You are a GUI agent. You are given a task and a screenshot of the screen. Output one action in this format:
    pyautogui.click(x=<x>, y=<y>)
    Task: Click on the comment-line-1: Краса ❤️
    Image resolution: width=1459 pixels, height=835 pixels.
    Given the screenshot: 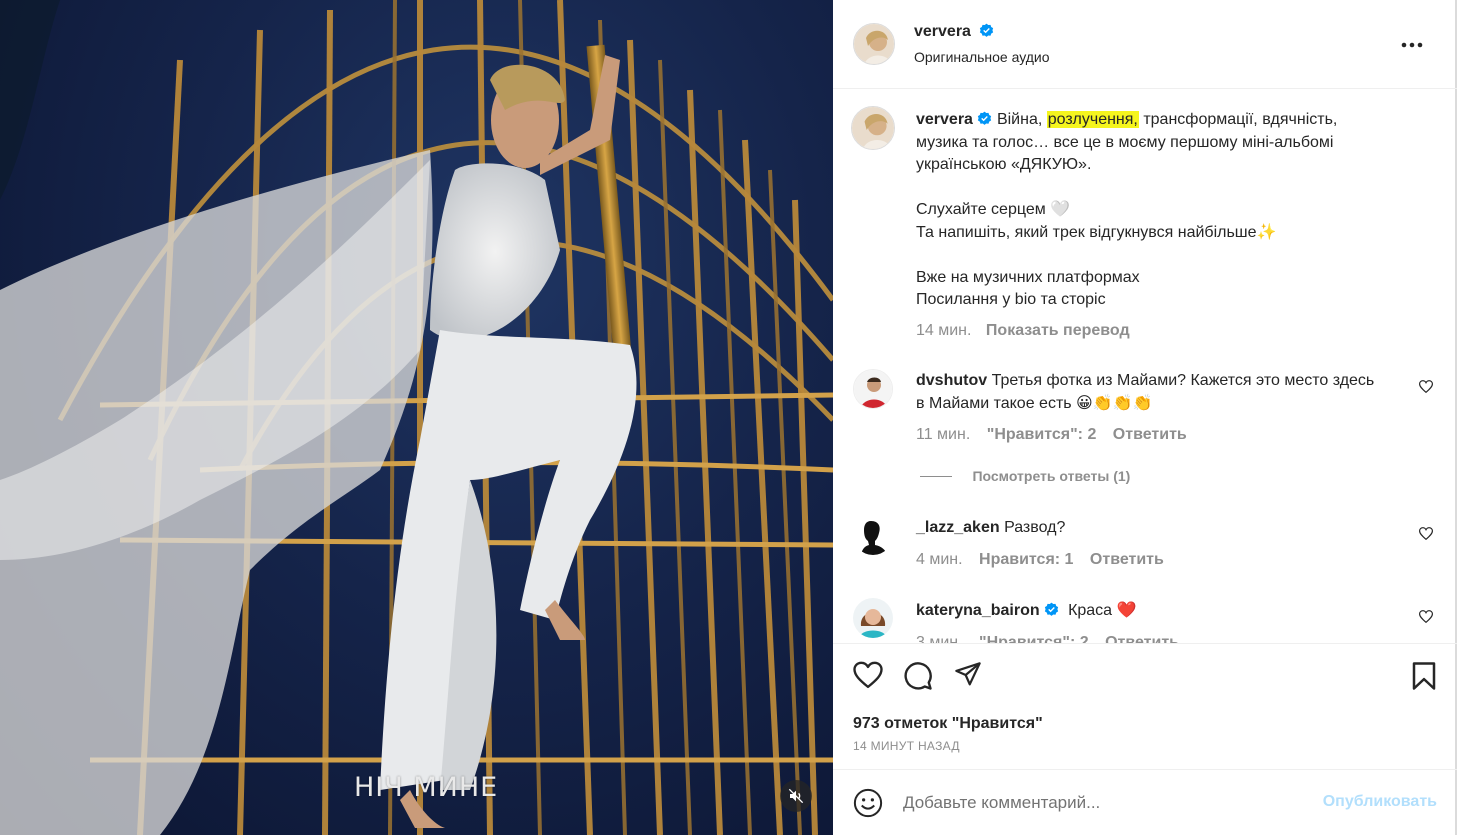 What is the action you would take?
    pyautogui.click(x=1102, y=610)
    